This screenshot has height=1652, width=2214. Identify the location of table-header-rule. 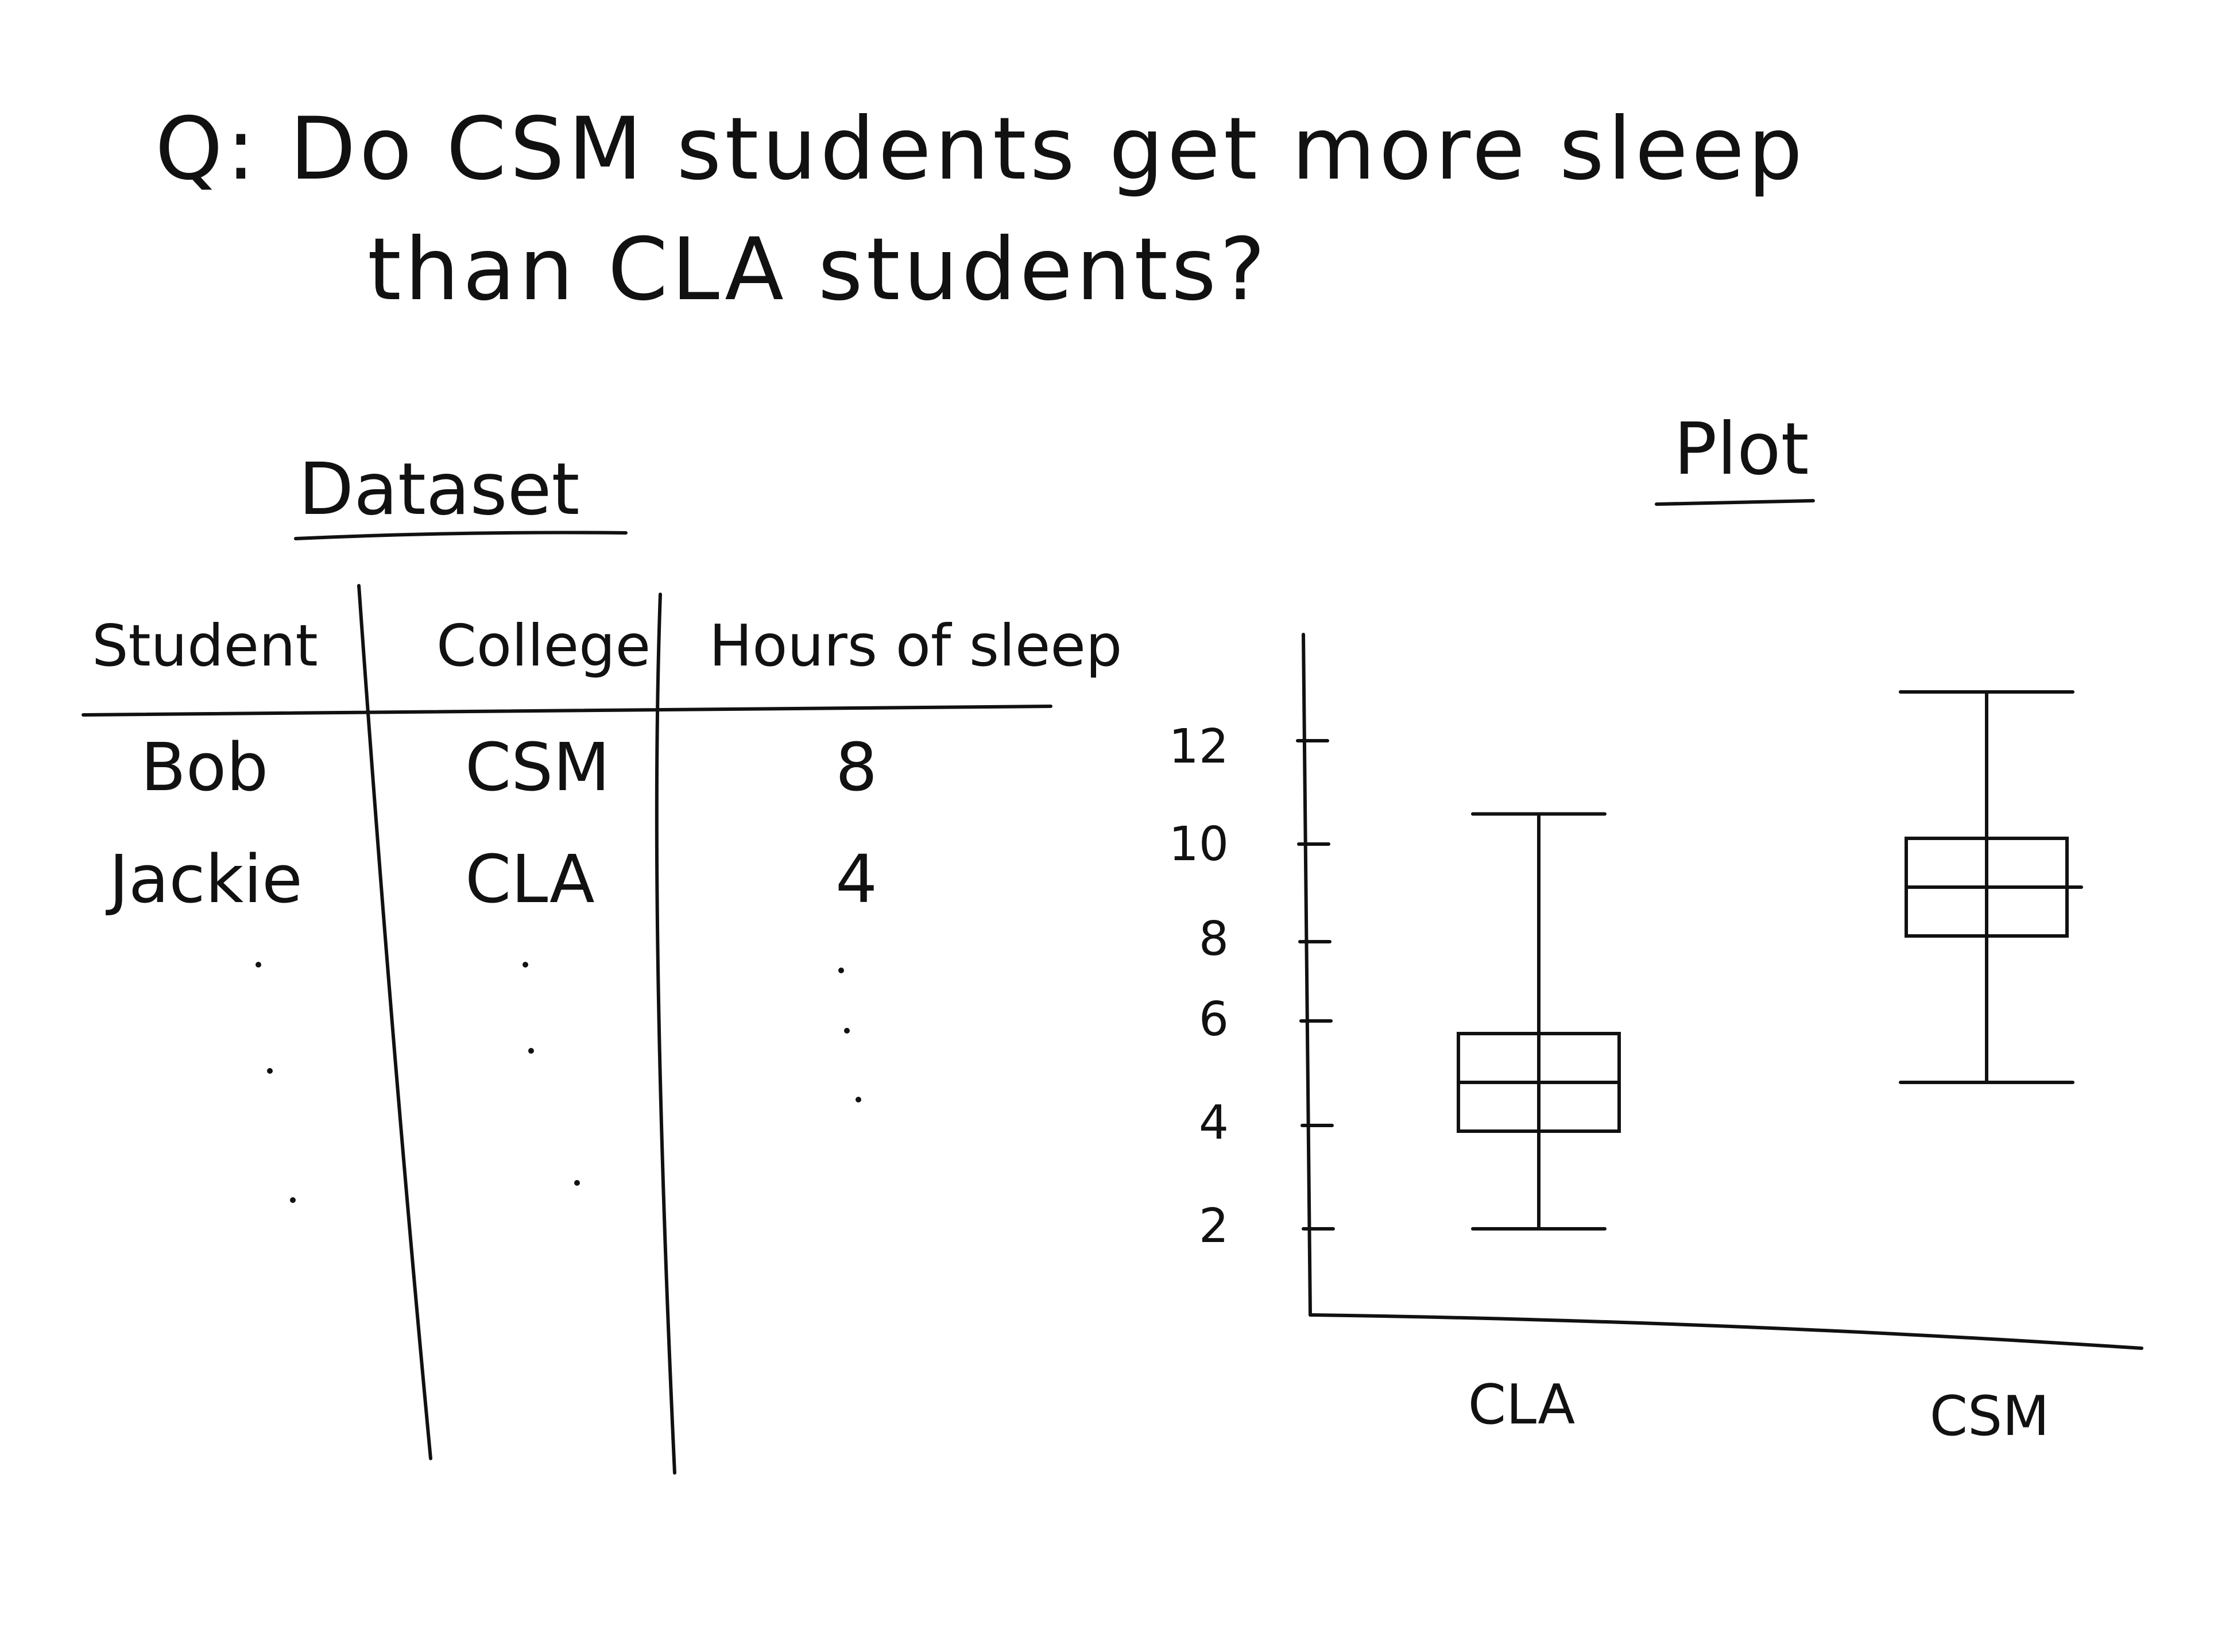
(567, 711).